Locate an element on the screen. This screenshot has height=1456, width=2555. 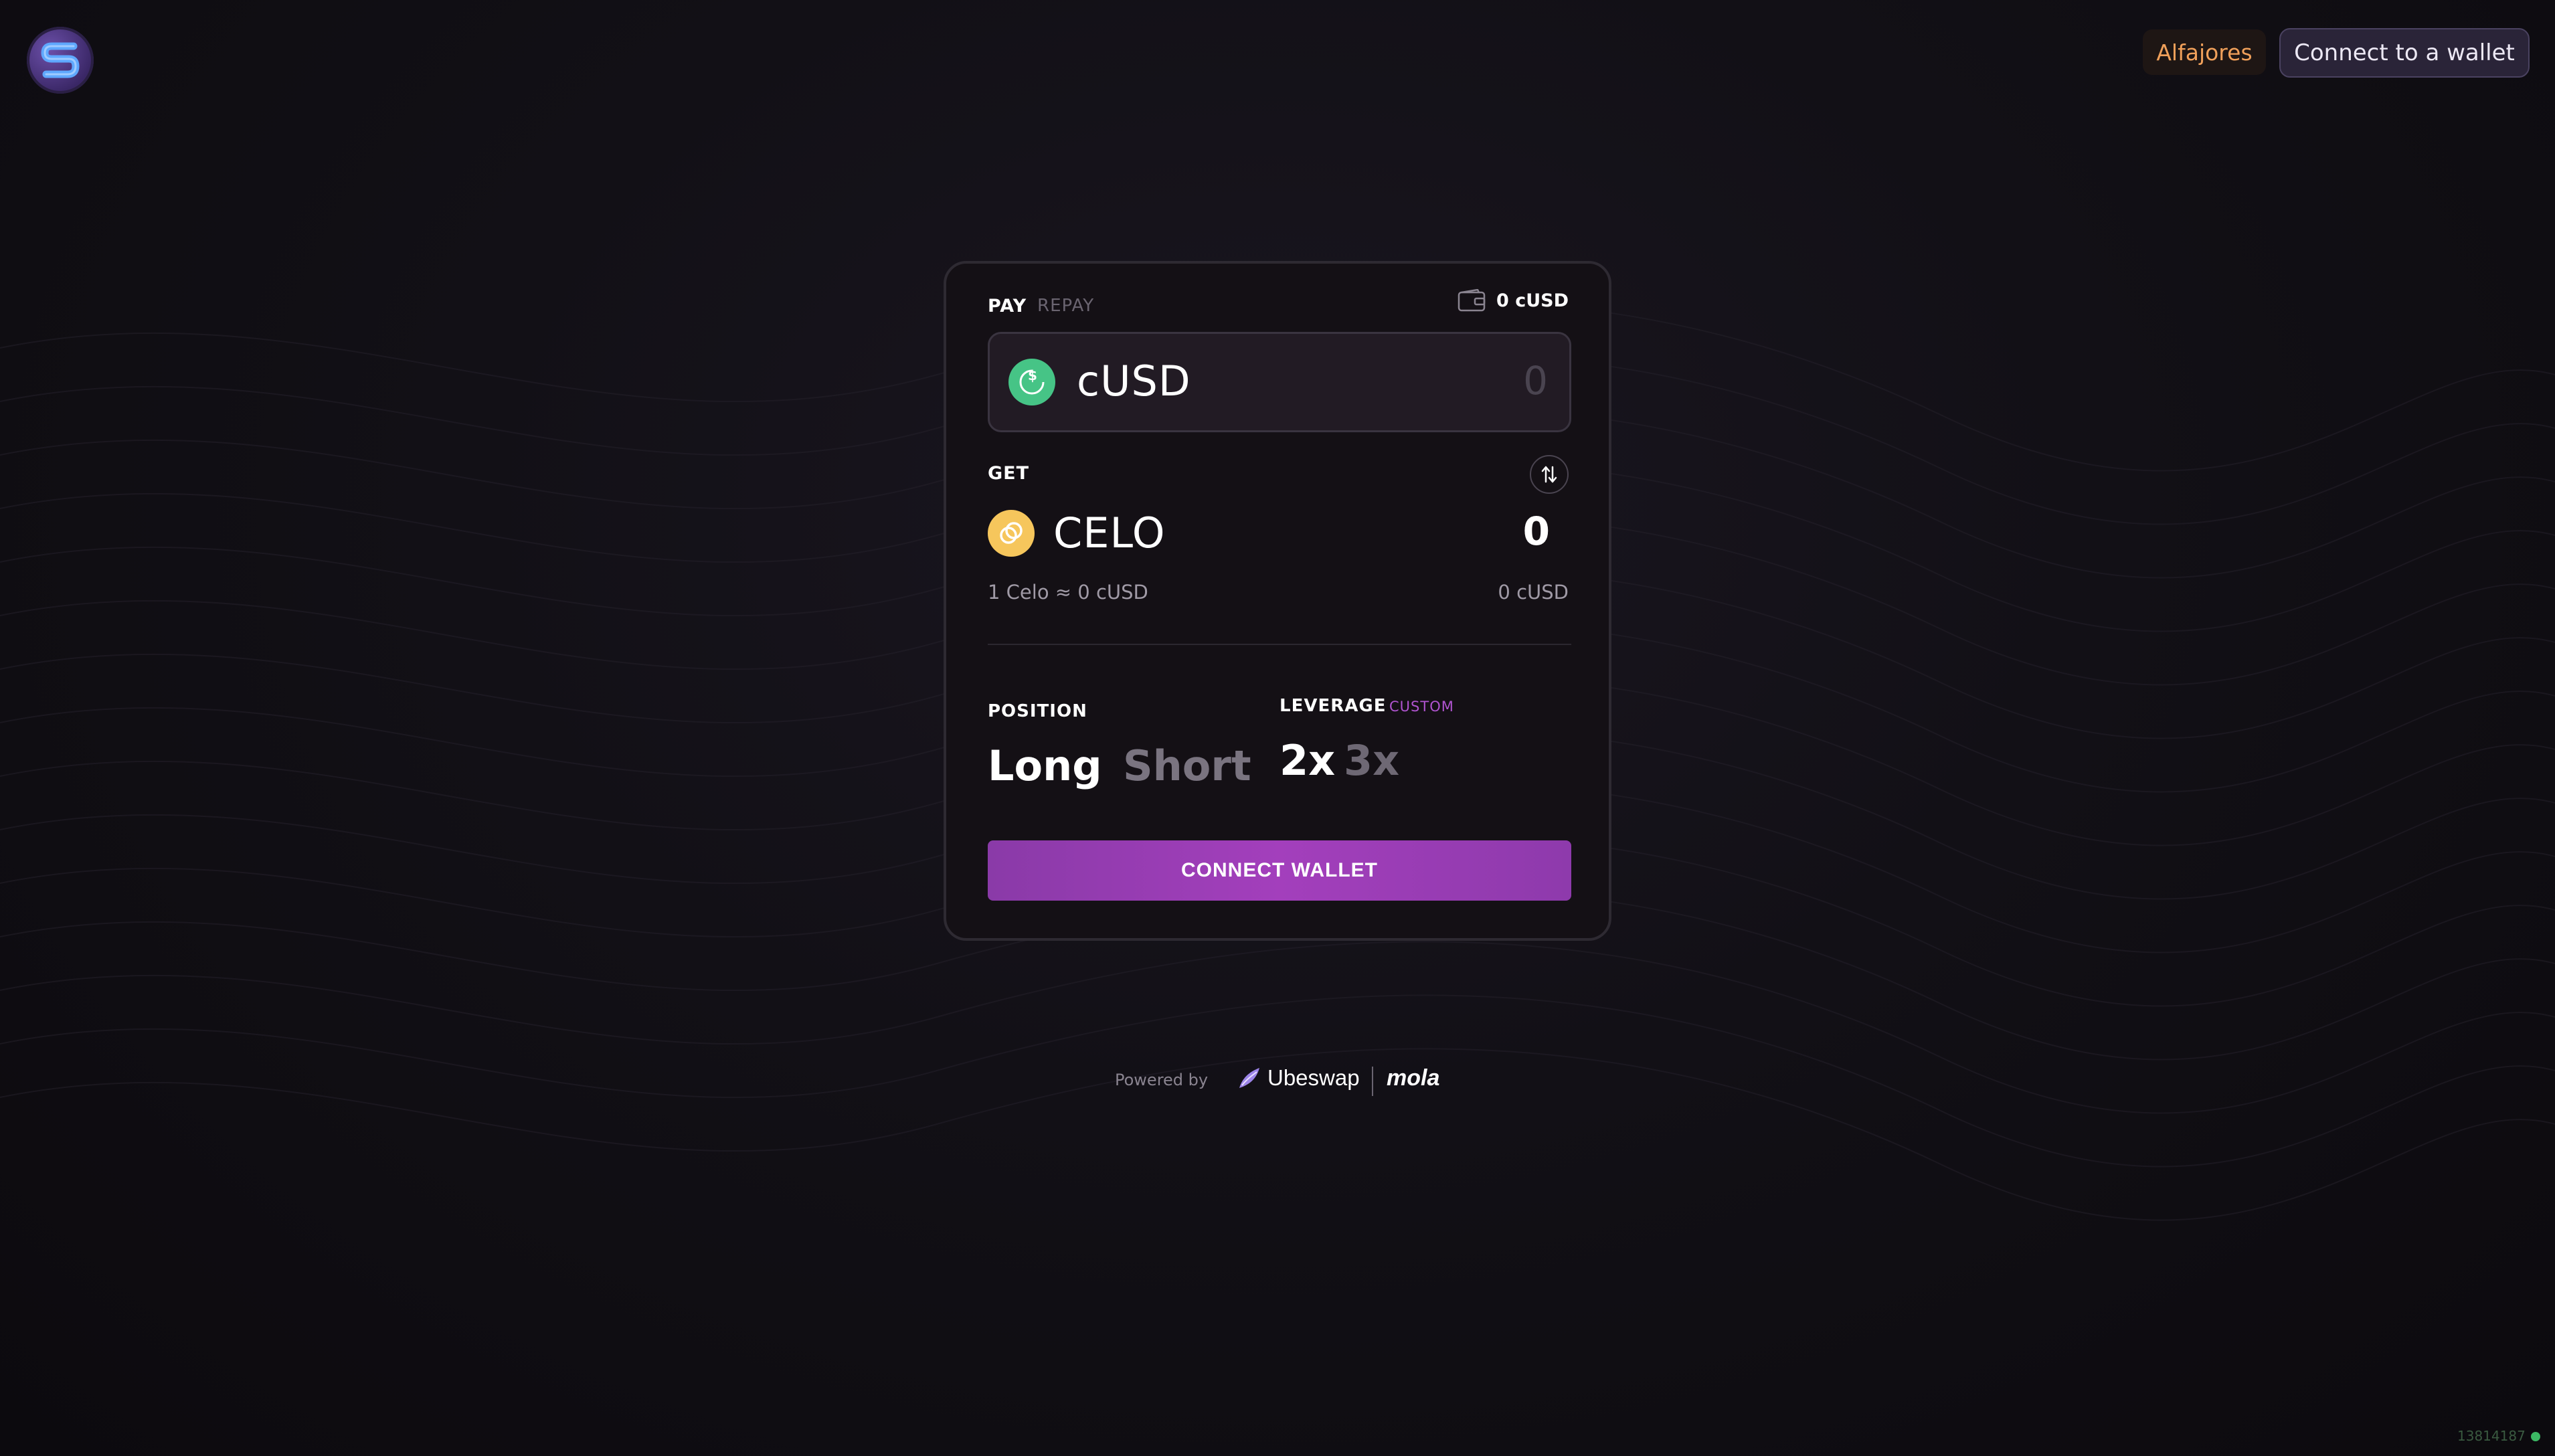
celo-token-icon is located at coordinates (1012, 533).